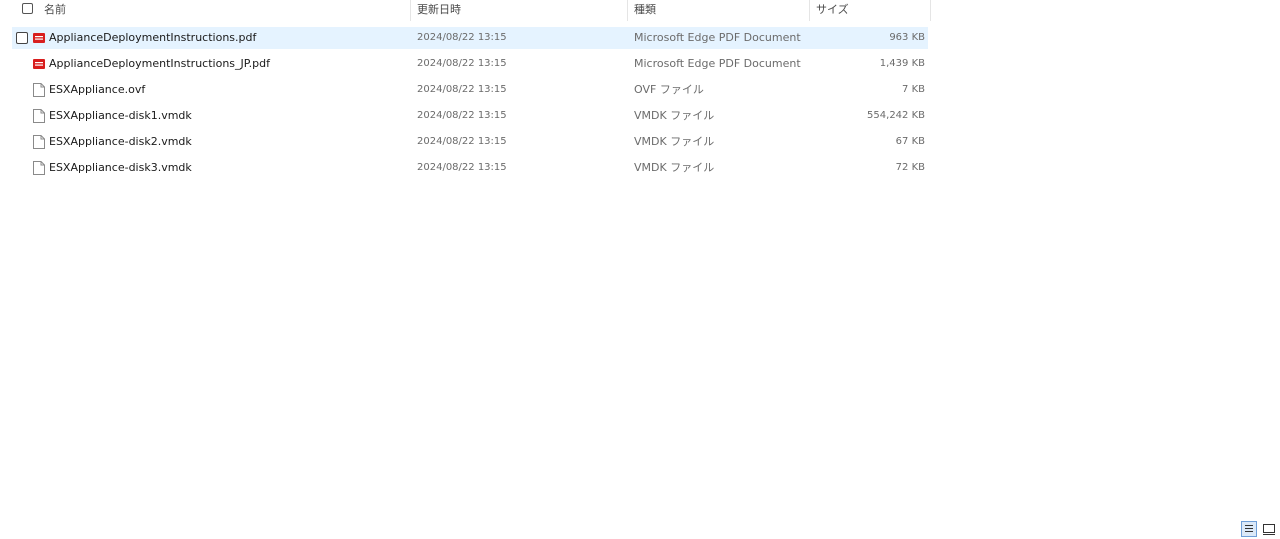 The image size is (1280, 539). Describe the element at coordinates (22, 38) in the screenshot. I see `row-checkbox` at that location.